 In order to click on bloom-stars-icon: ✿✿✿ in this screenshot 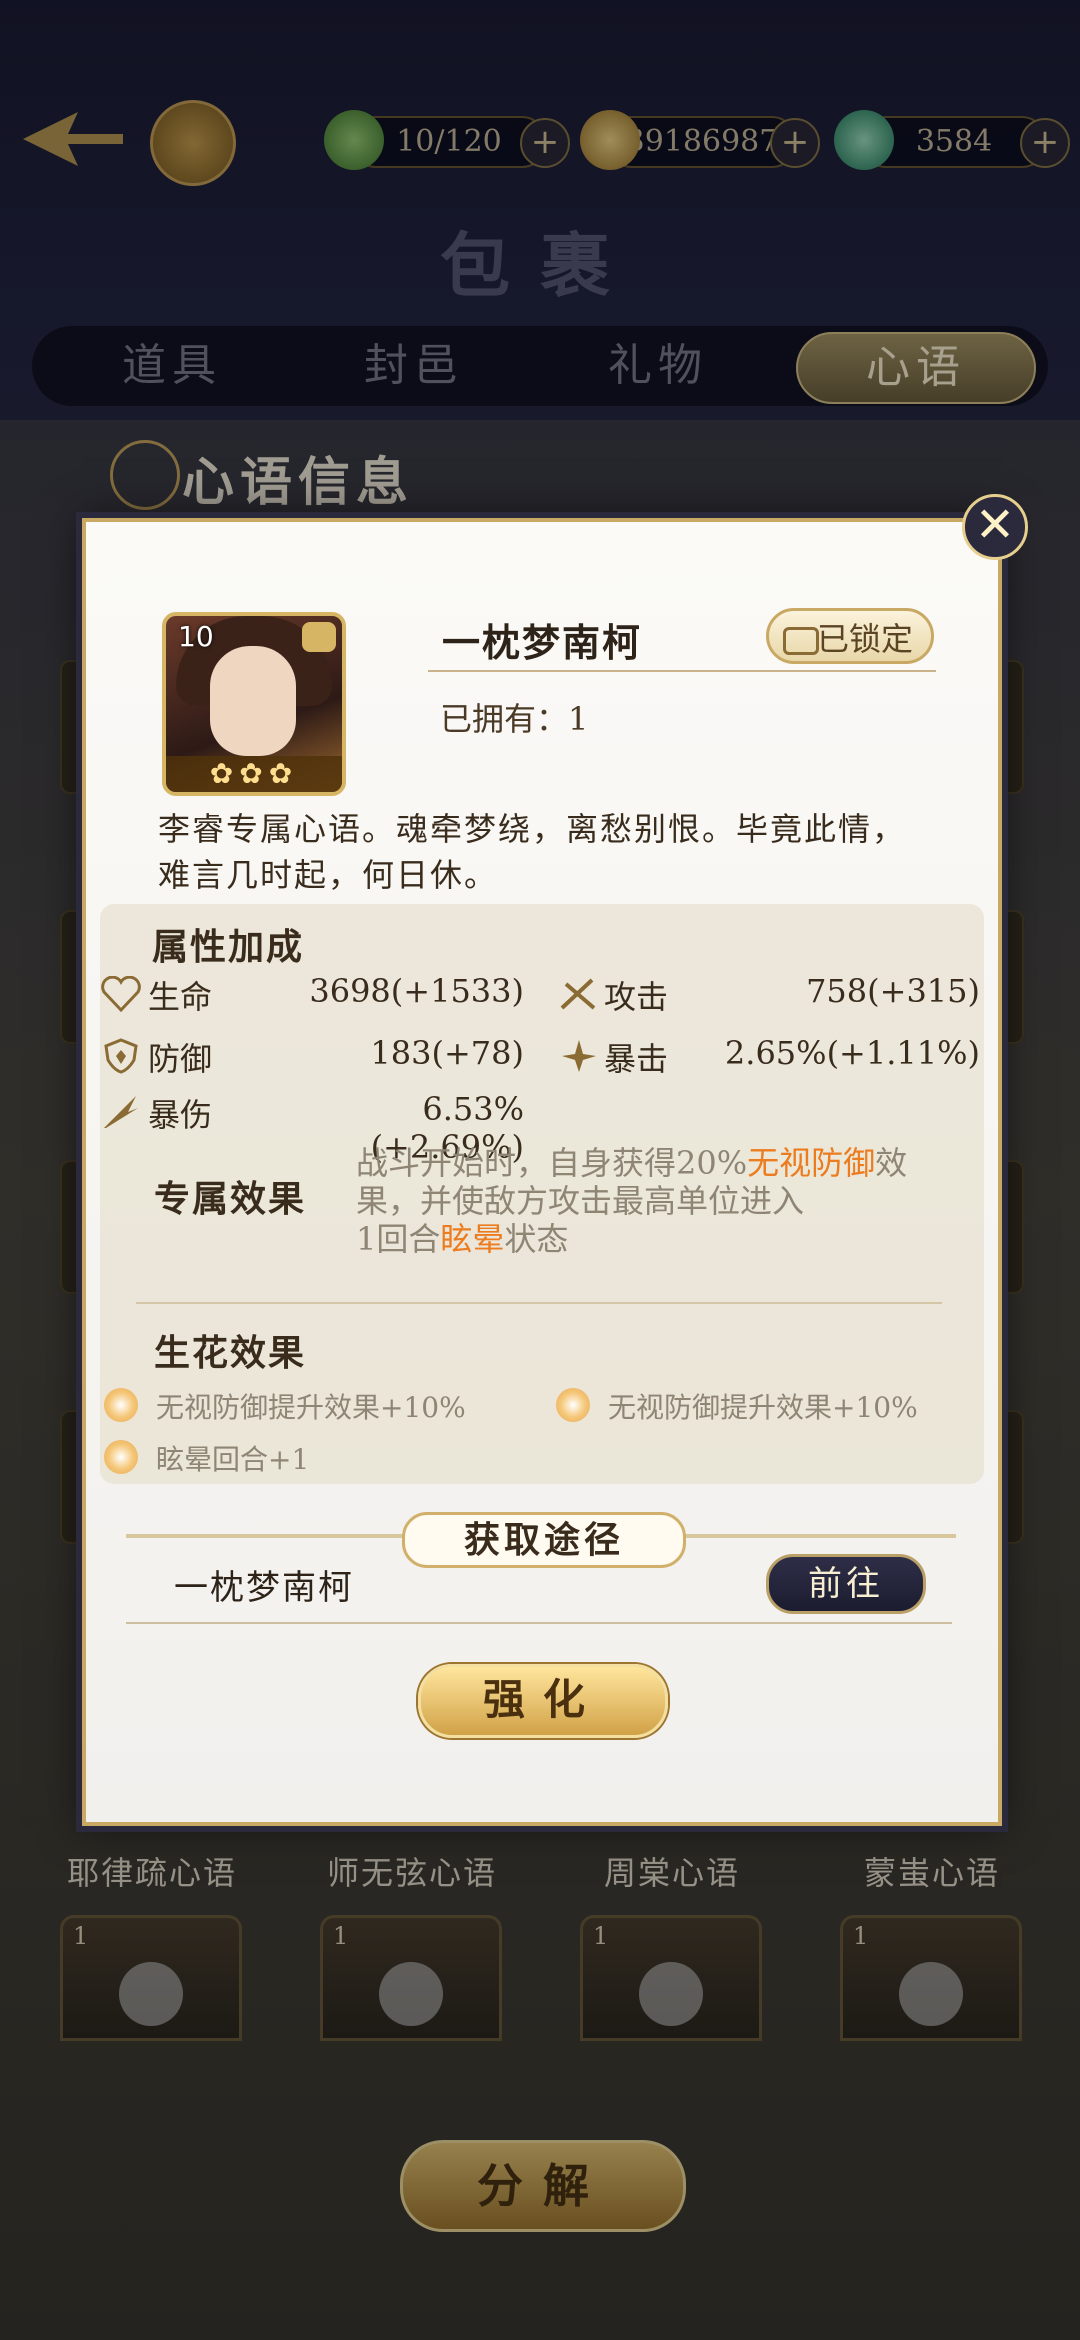, I will do `click(254, 774)`.